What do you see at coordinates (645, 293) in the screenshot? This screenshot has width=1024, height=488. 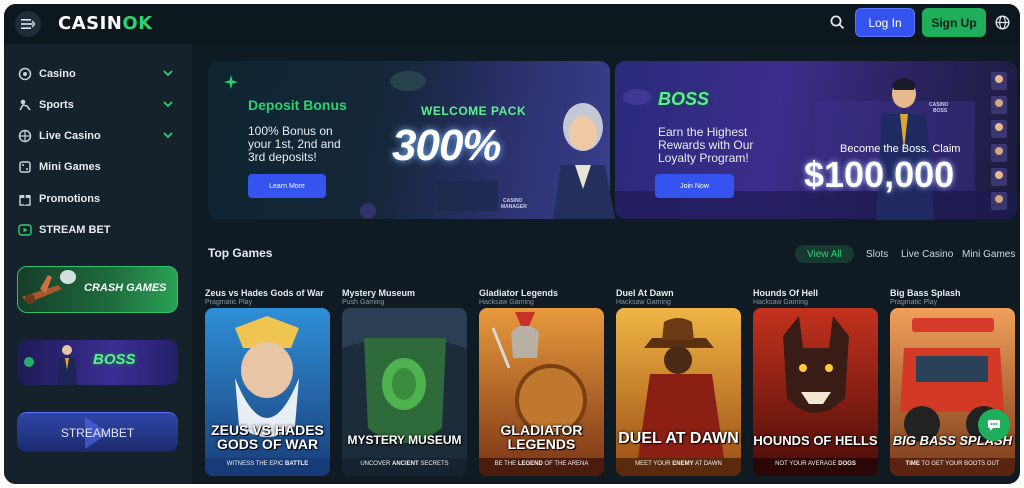 I see `game-title: Duel At Dawn` at bounding box center [645, 293].